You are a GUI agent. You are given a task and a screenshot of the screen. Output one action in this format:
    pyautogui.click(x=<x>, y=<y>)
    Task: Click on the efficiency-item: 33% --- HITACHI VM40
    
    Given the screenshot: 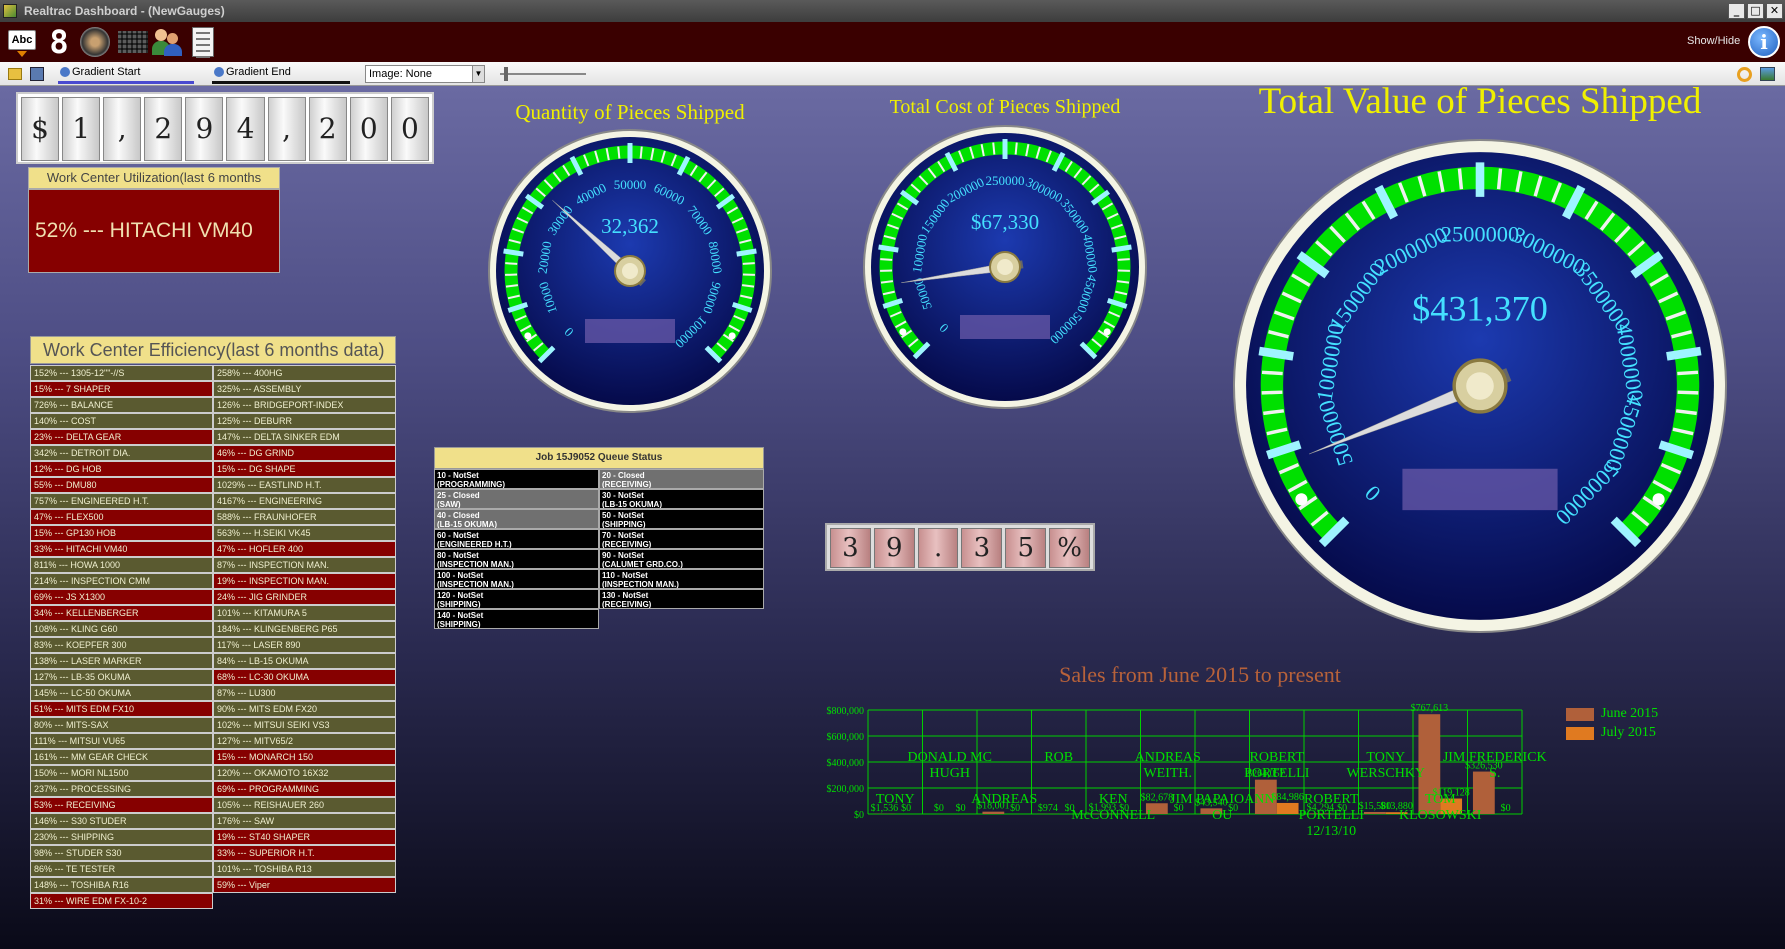 What is the action you would take?
    pyautogui.click(x=121, y=549)
    